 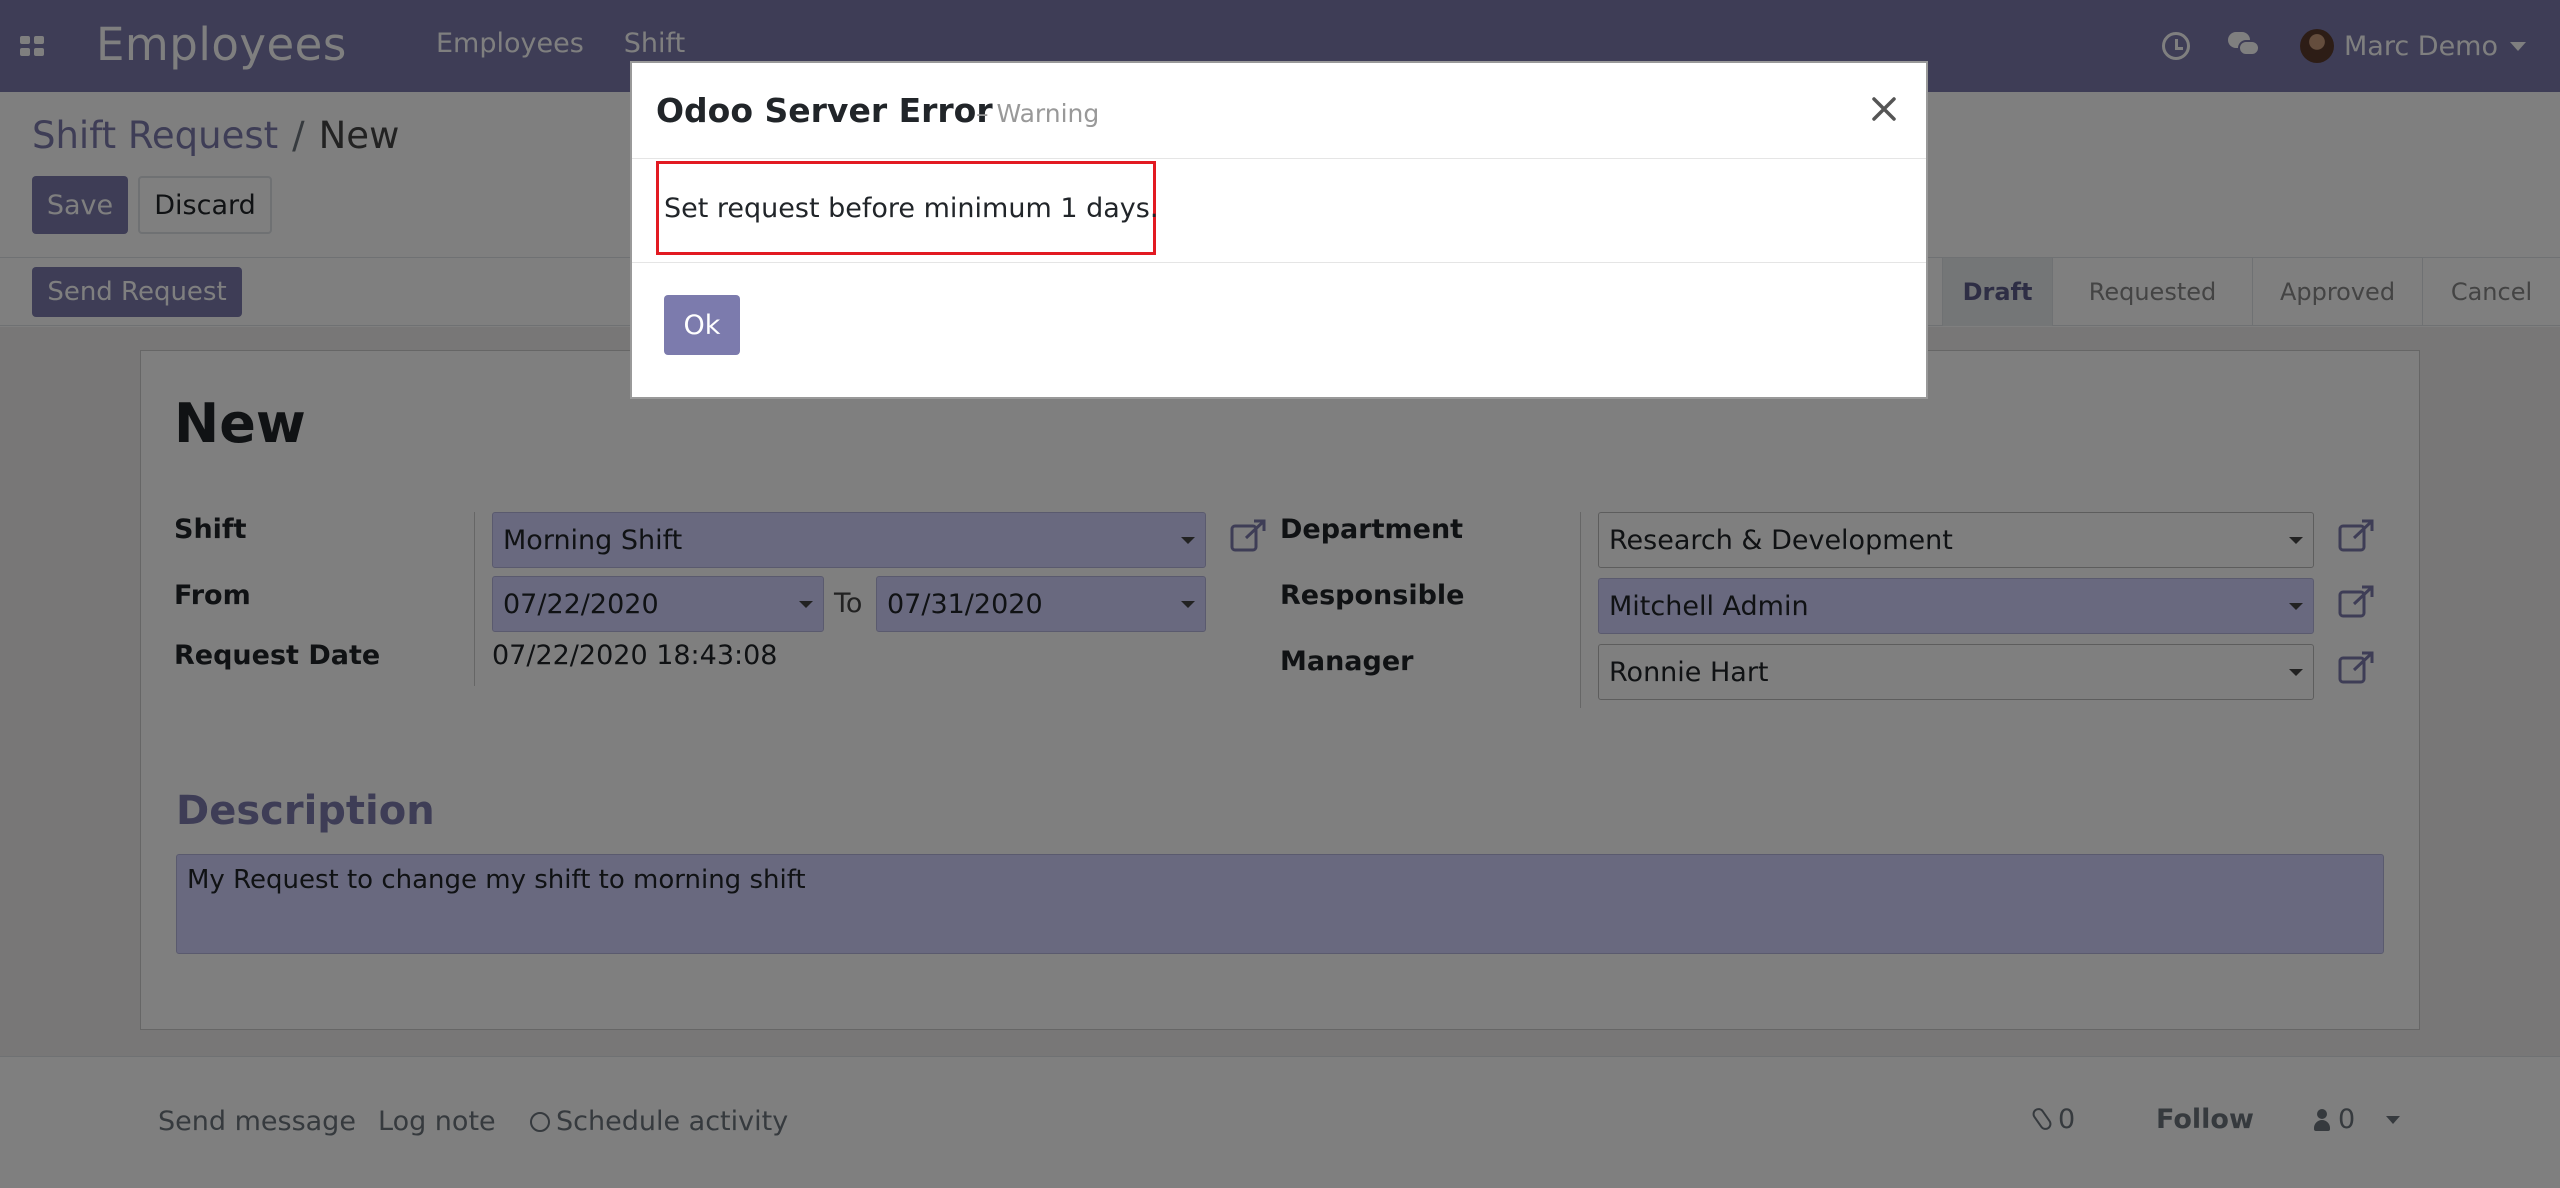 I want to click on dialog-title: Odoo Server Error, so click(x=824, y=110).